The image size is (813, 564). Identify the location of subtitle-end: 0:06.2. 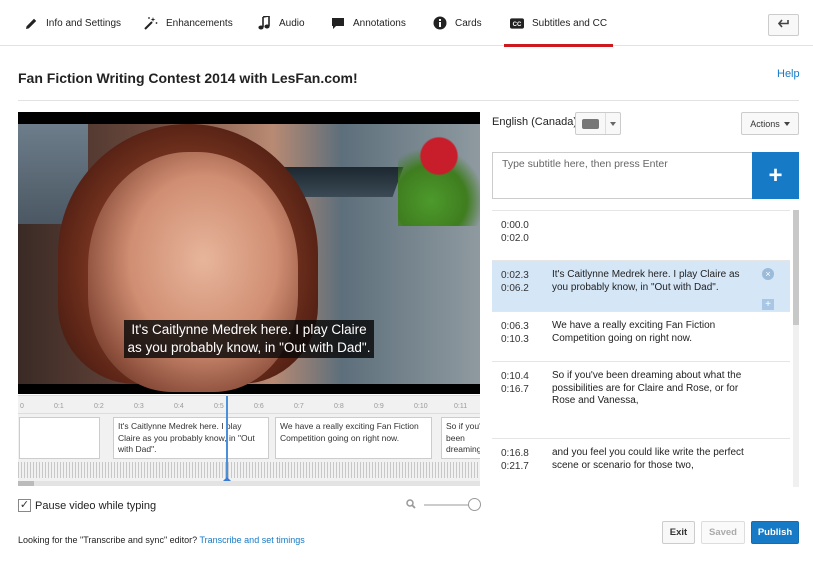
(515, 288).